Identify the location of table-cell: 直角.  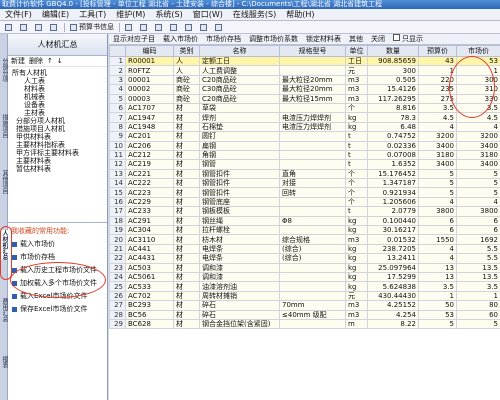
(312, 174).